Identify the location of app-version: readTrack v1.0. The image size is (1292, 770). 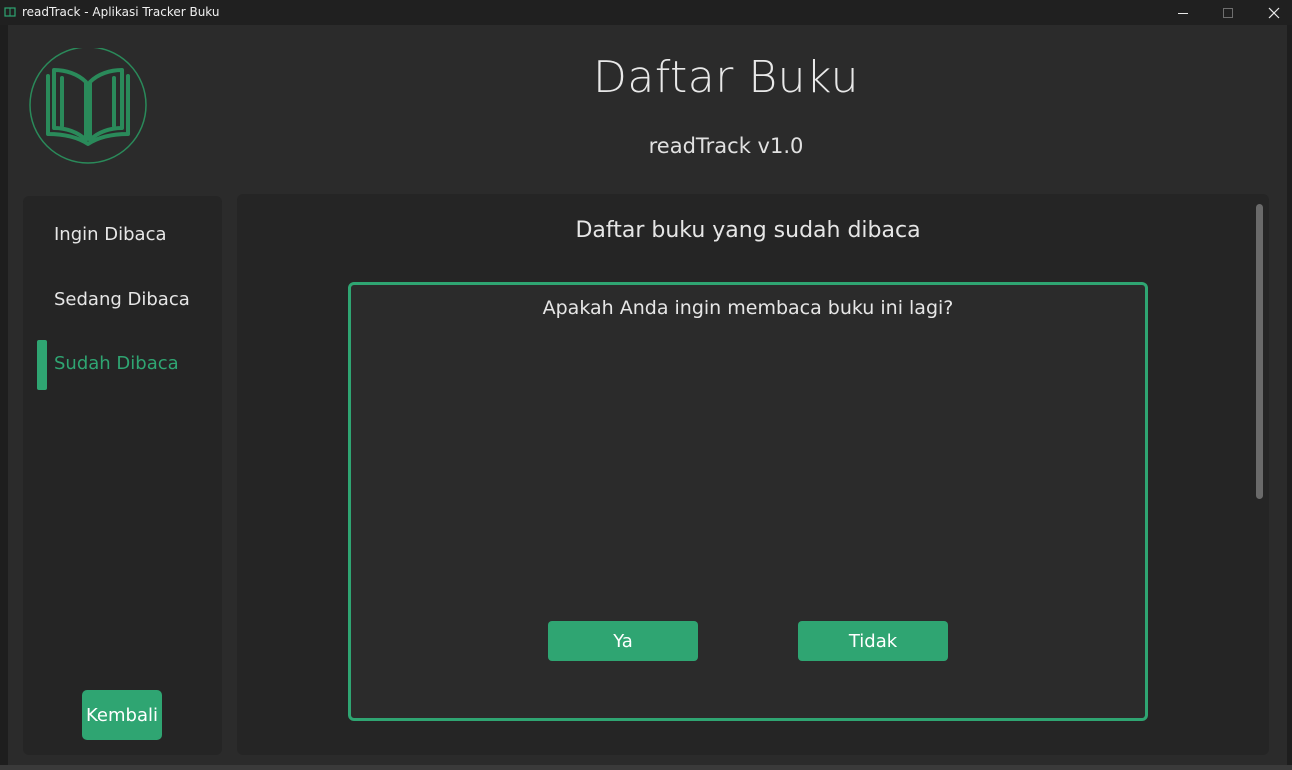
(726, 146).